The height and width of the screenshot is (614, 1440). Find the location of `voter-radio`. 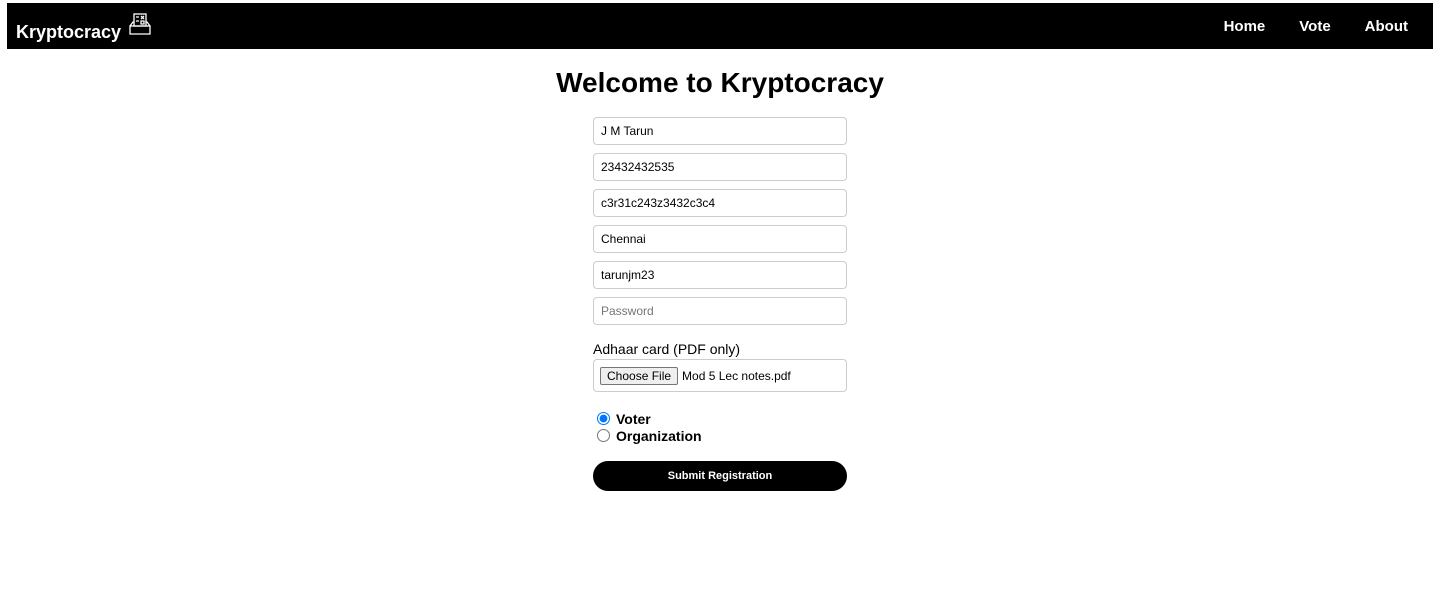

voter-radio is located at coordinates (603, 418).